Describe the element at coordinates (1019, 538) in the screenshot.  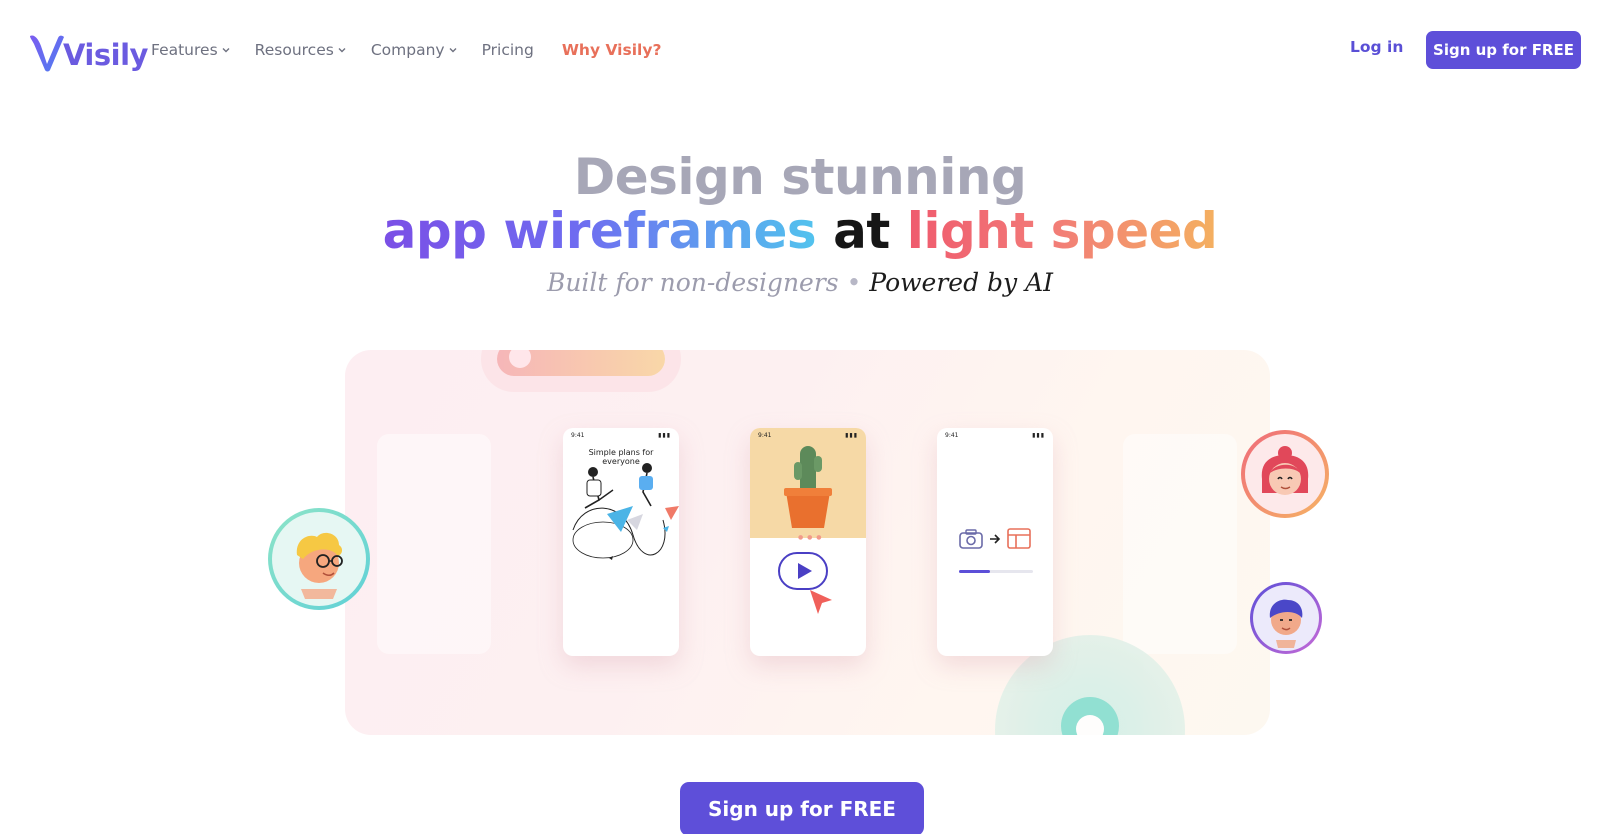
I see `layout-icon` at that location.